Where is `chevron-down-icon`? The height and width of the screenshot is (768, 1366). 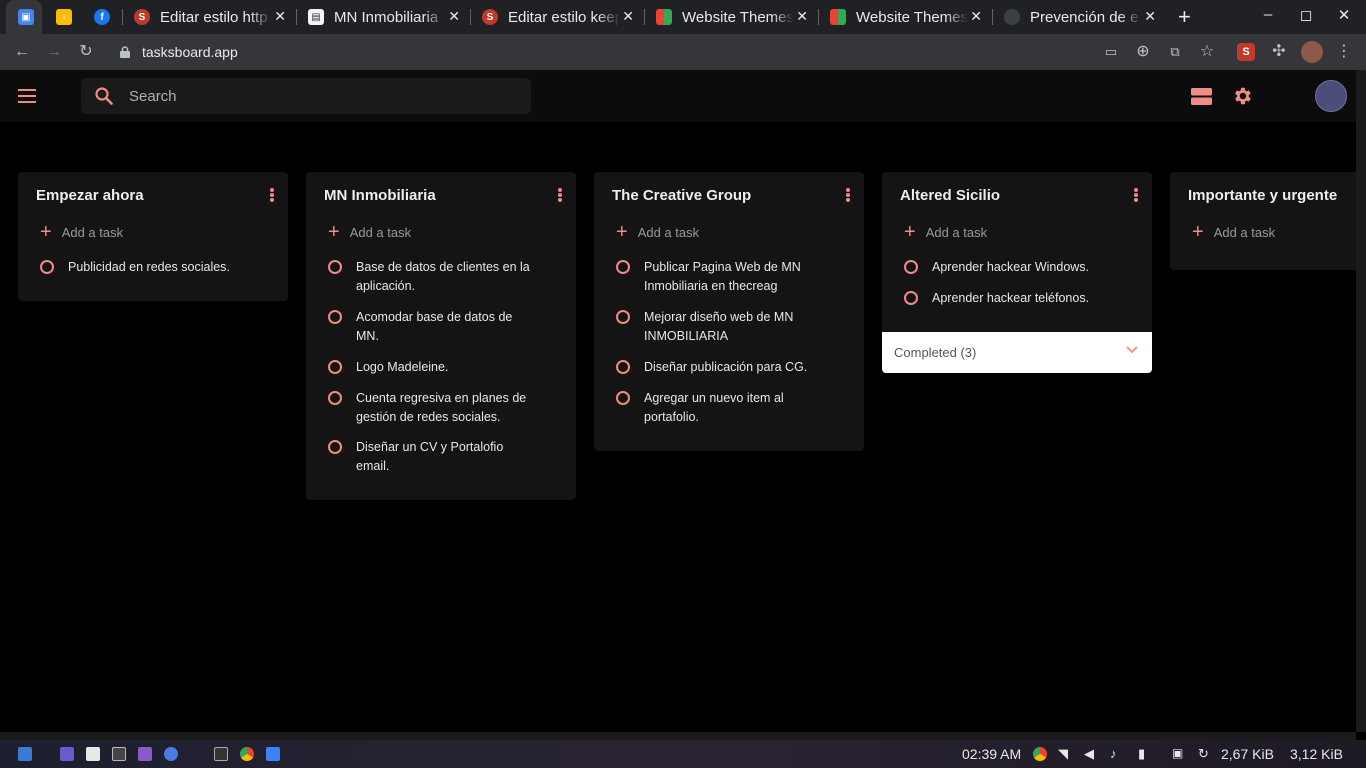
chevron-down-icon is located at coordinates (1132, 350).